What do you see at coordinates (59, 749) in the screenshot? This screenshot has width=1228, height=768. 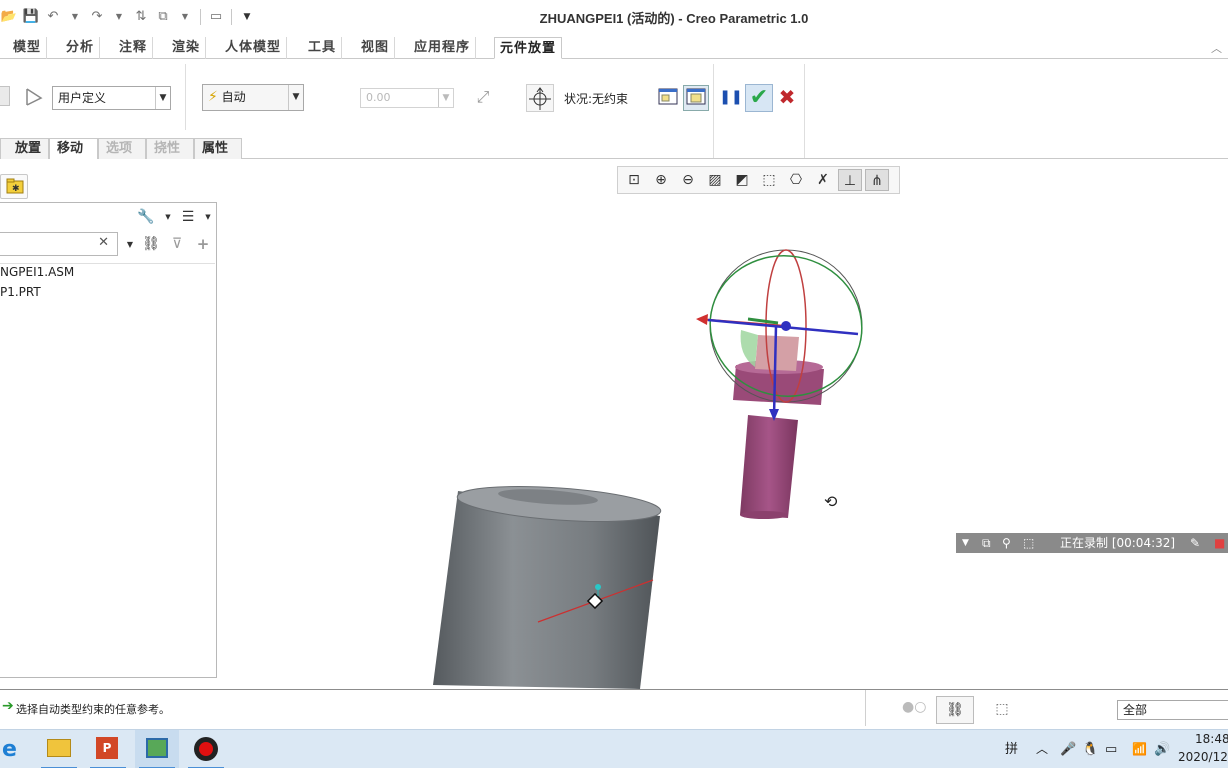 I see `file-explorer-icon` at bounding box center [59, 749].